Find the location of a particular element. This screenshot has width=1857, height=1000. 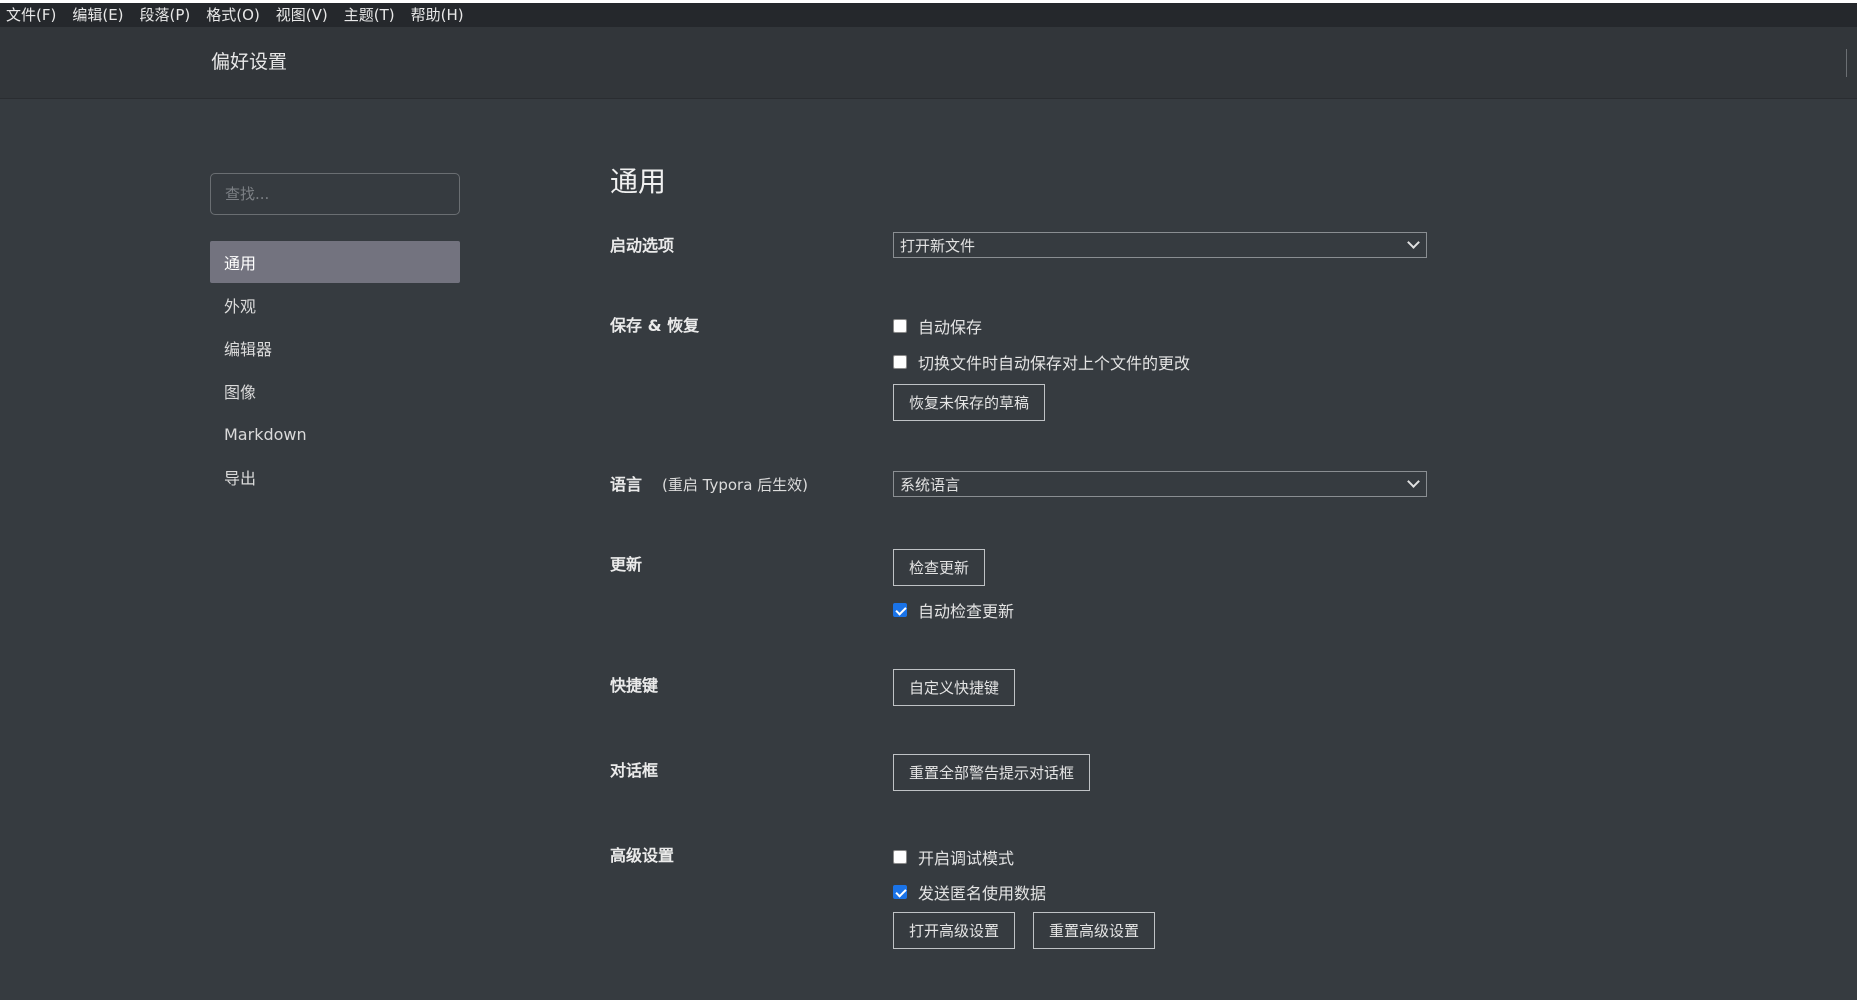

debug-mode-option: 开启调试模式 is located at coordinates (953, 857).